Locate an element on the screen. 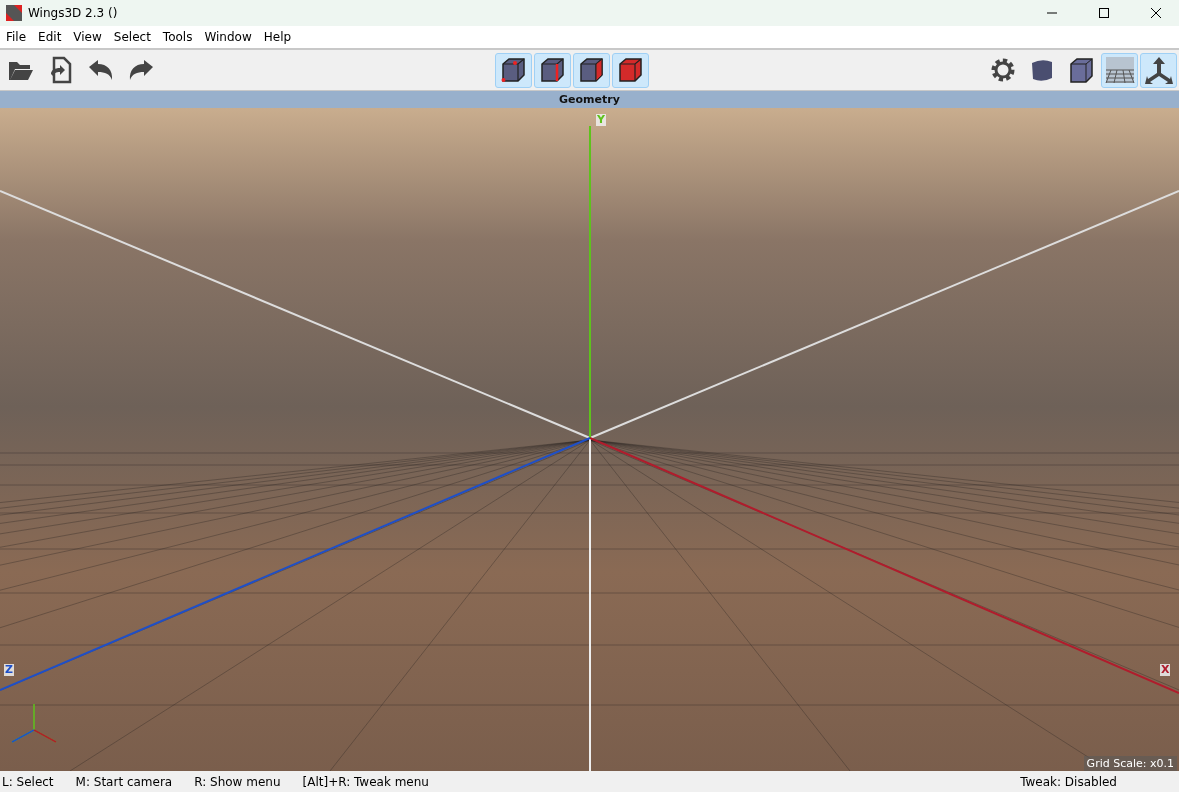 The image size is (1179, 792). status-hint: L: Select is located at coordinates (28, 781).